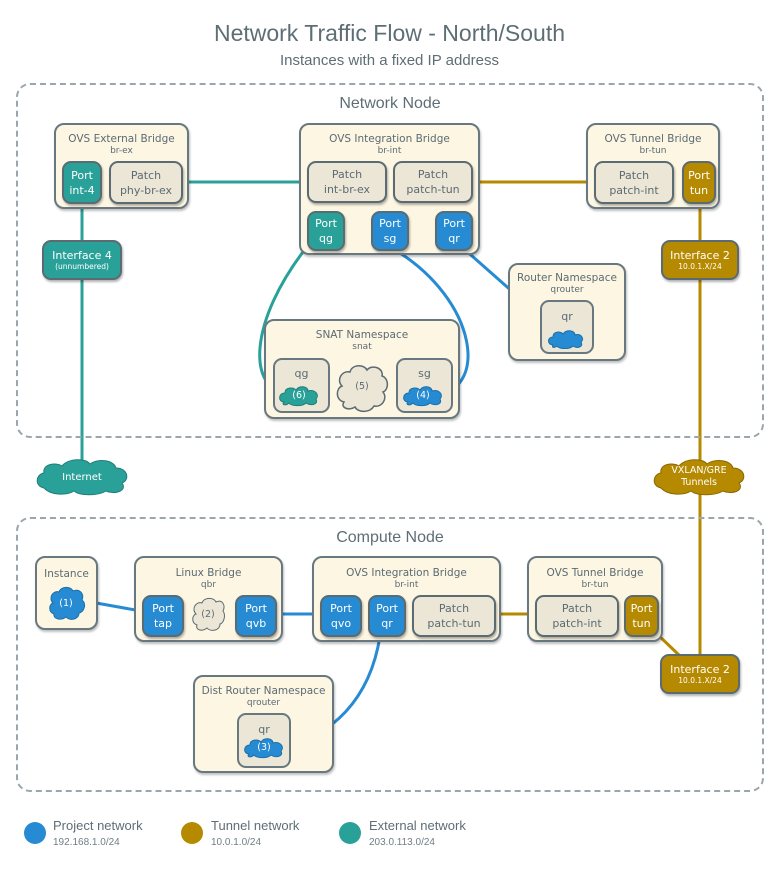 The width and height of the screenshot is (779, 870). I want to click on box-subtitle: snat, so click(362, 347).